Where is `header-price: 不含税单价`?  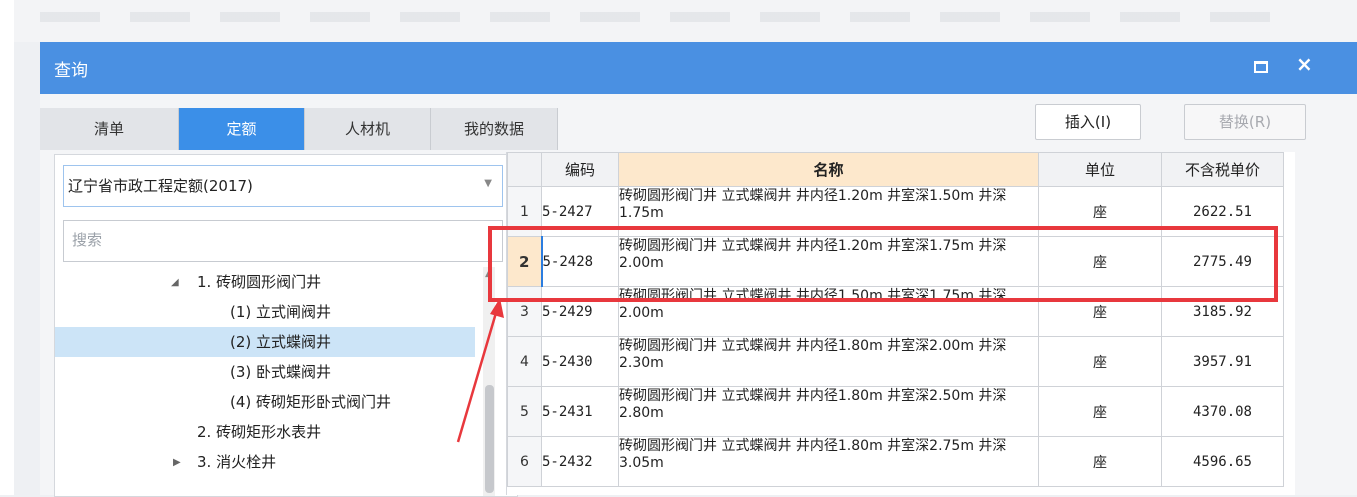 header-price: 不含税单价 is located at coordinates (1222, 169).